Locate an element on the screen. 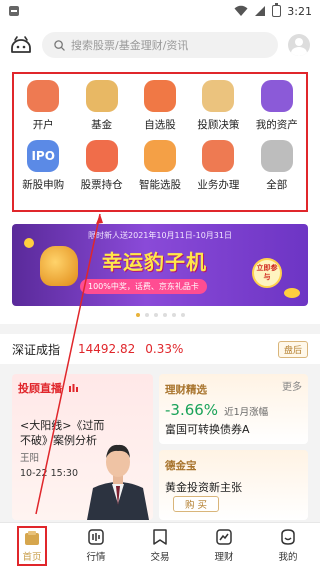 The height and width of the screenshot is (568, 320). gold-card: 德金宝 黄金投资新主张 购 买 is located at coordinates (233, 485).